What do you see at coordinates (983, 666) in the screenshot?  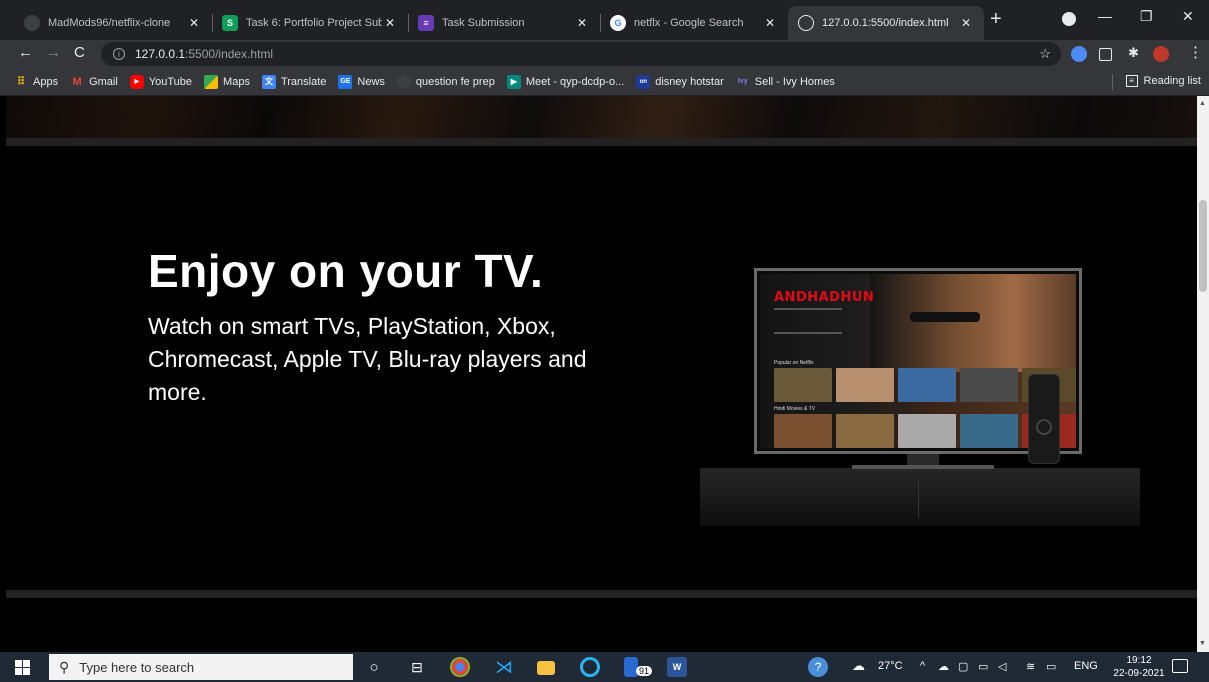 I see `battery-icon: ▭` at bounding box center [983, 666].